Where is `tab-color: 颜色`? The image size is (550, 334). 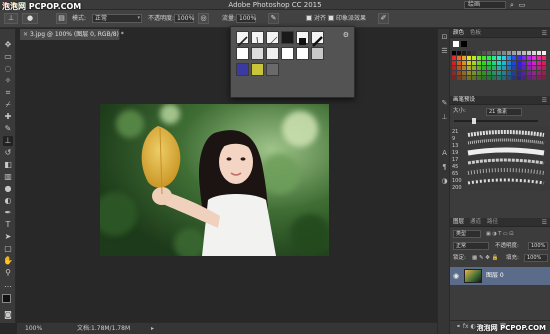
tab-color: 颜色 is located at coordinates (458, 33).